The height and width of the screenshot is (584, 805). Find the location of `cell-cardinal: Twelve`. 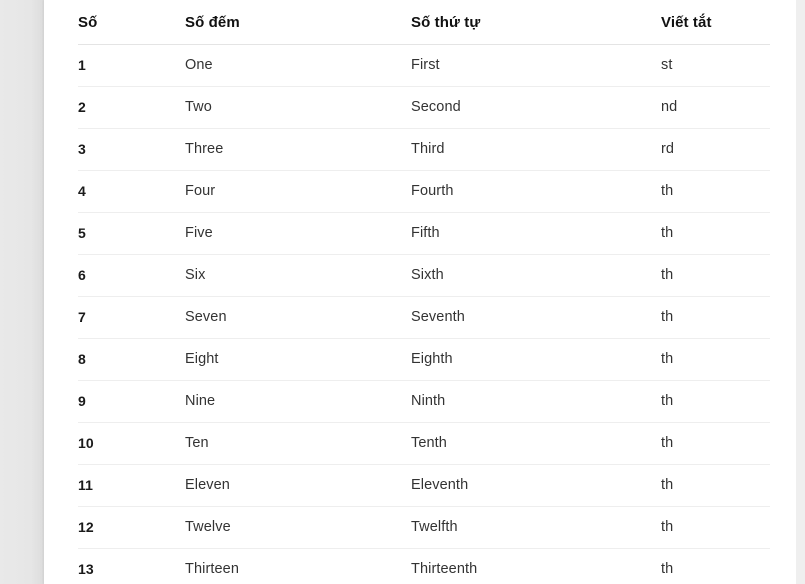

cell-cardinal: Twelve is located at coordinates (298, 527).